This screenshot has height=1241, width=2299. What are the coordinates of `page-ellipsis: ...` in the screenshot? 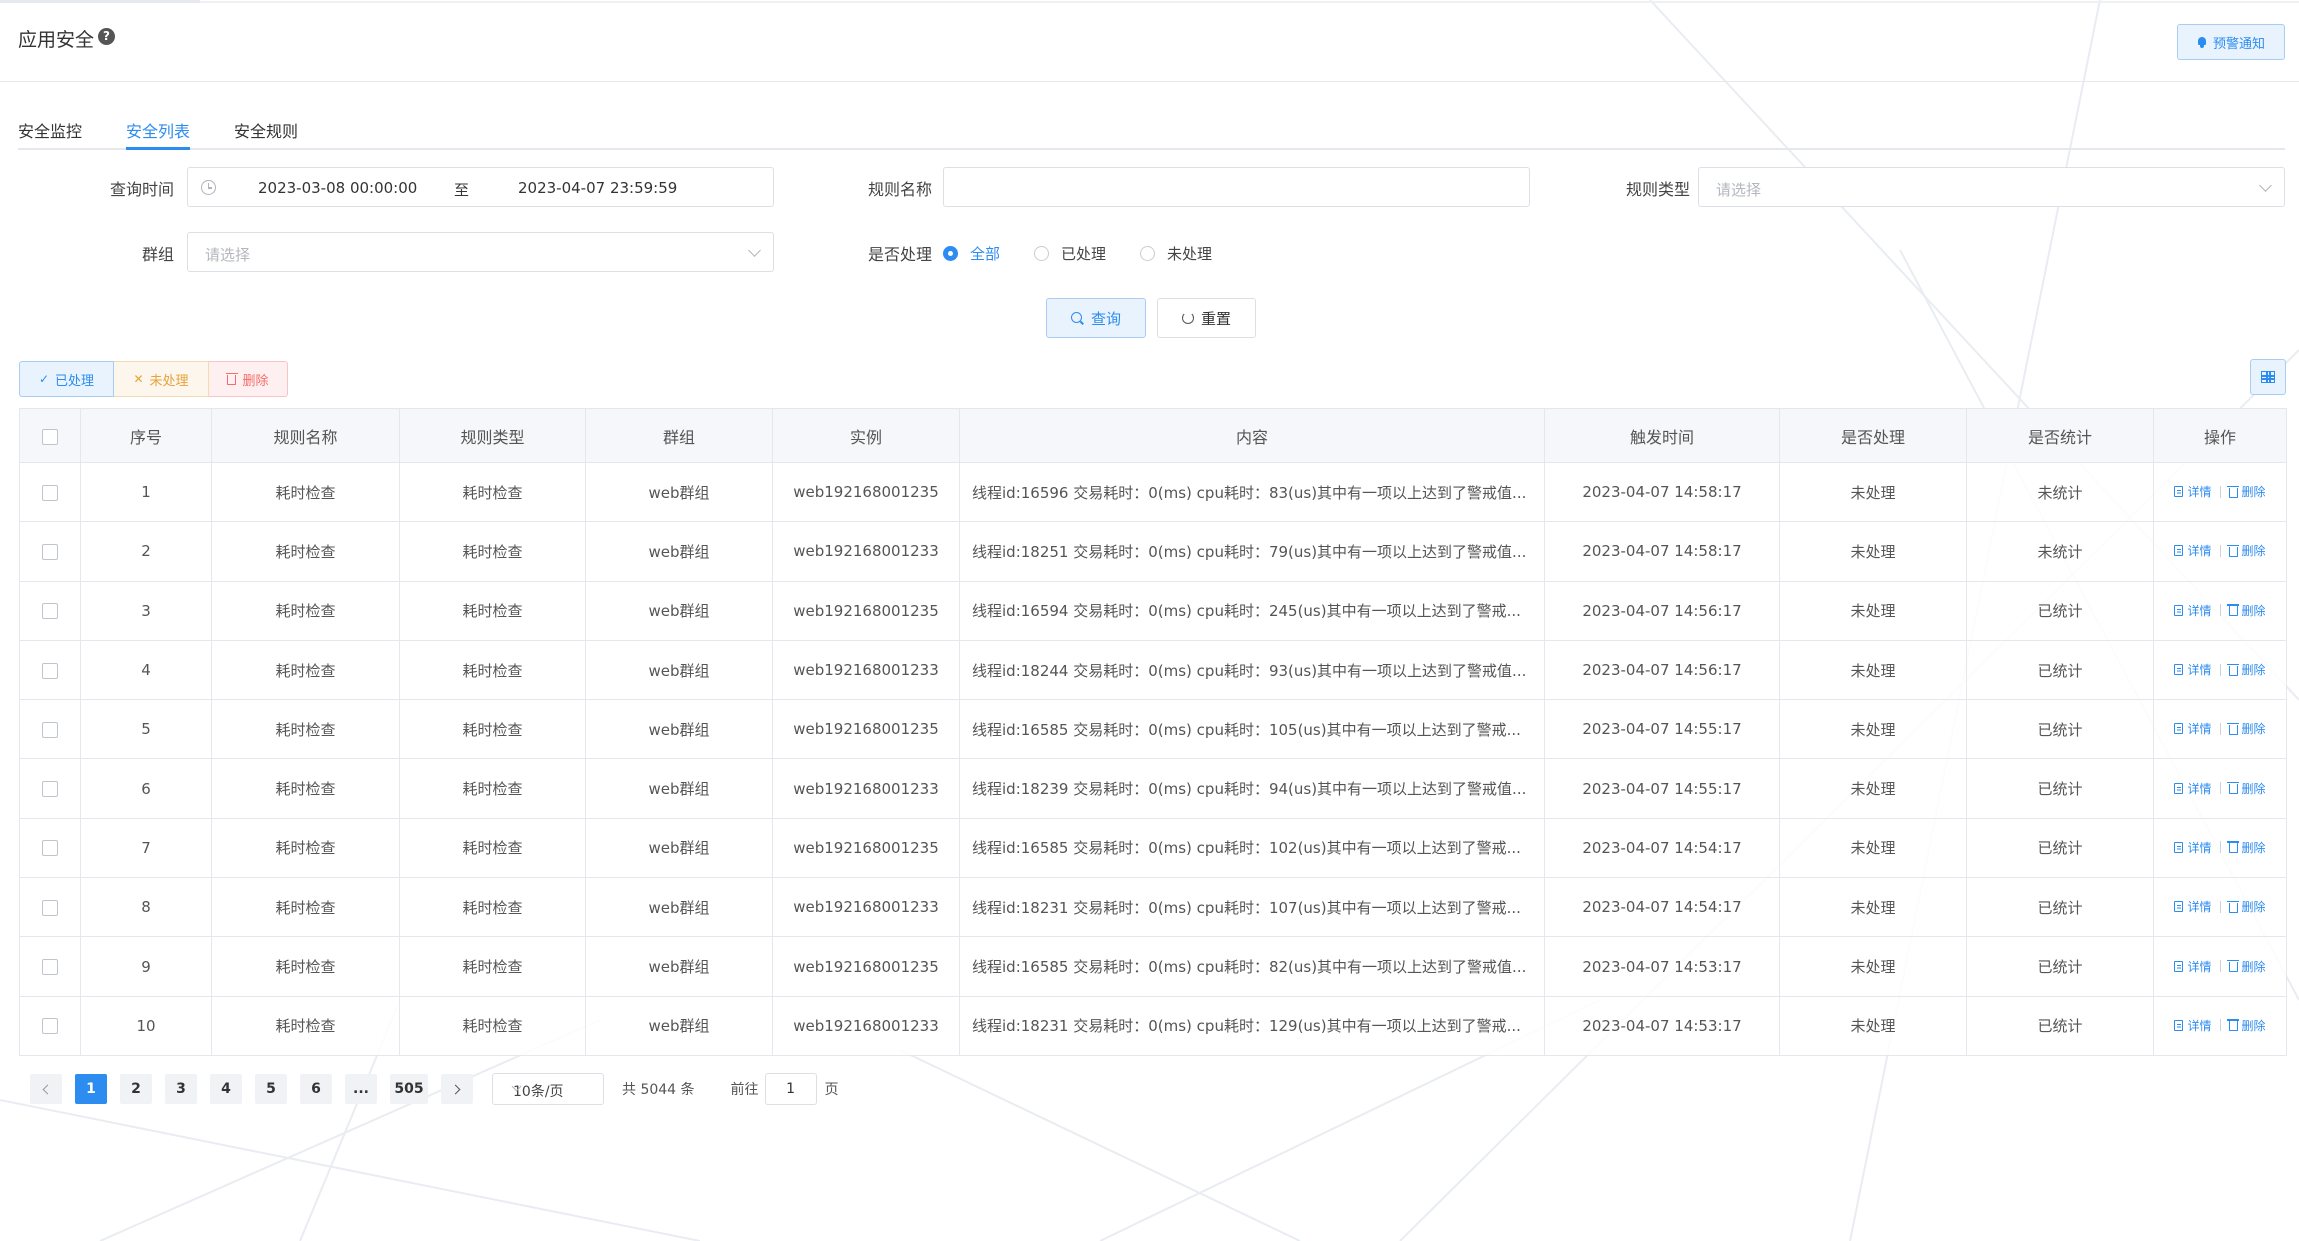 It's located at (361, 1089).